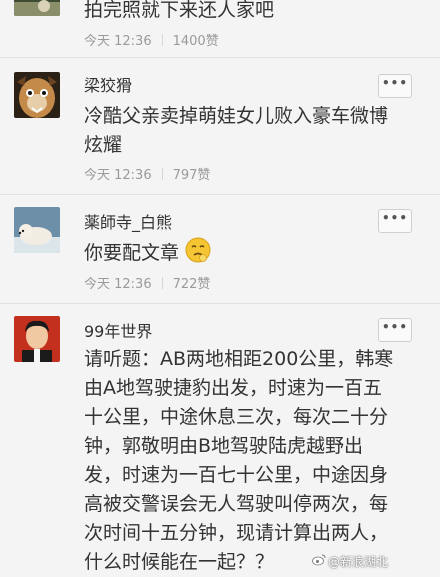 The height and width of the screenshot is (577, 440). What do you see at coordinates (236, 130) in the screenshot?
I see `comment-text: 冷酷父亲卖掉萌娃女儿败入豪车微博炫耀` at bounding box center [236, 130].